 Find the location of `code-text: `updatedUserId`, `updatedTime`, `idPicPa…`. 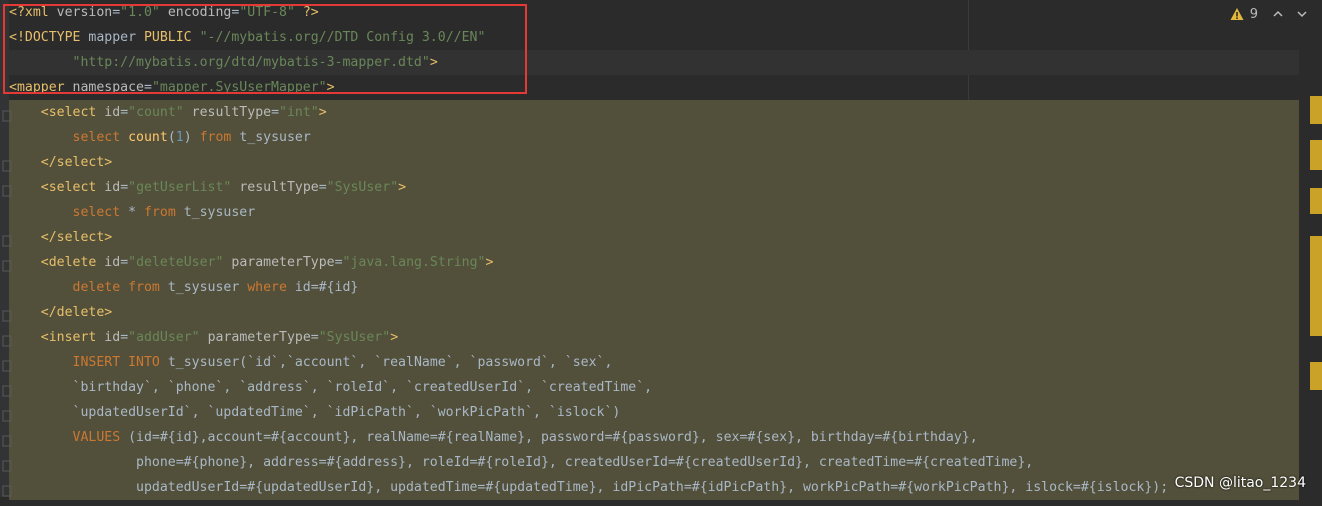

code-text: `updatedUserId`, `updatedTime`, `idPicPa… is located at coordinates (315, 412).